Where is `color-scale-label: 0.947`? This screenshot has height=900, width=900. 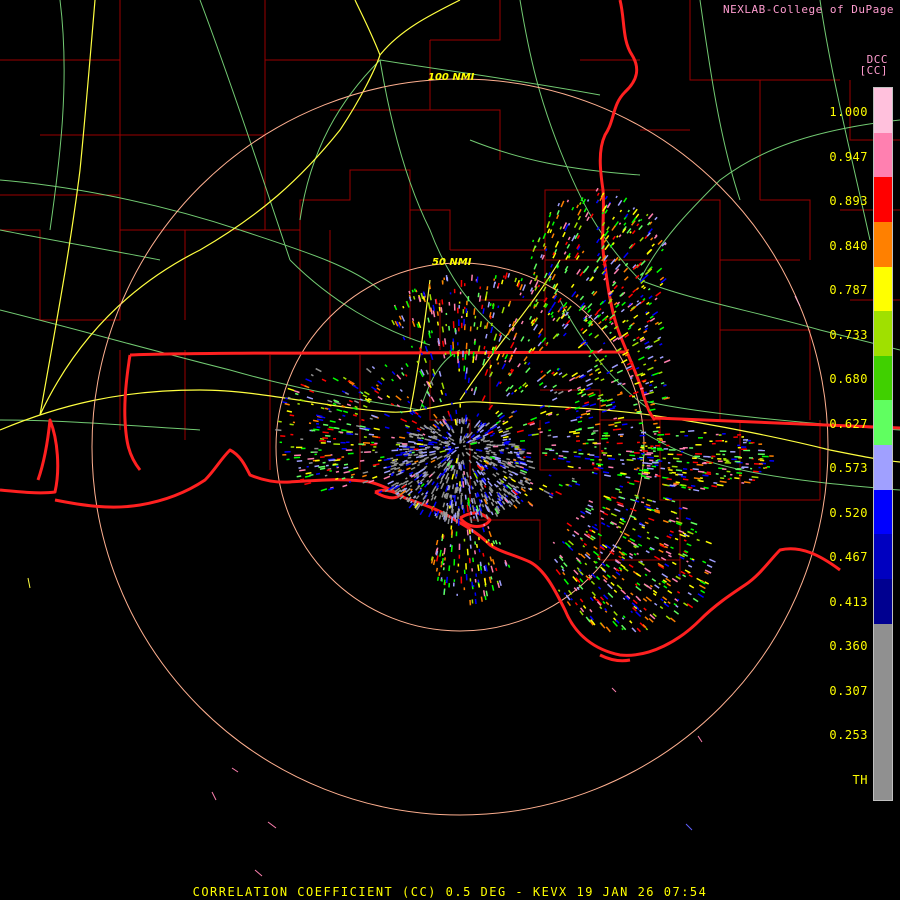
color-scale-label: 0.947 is located at coordinates (848, 156).